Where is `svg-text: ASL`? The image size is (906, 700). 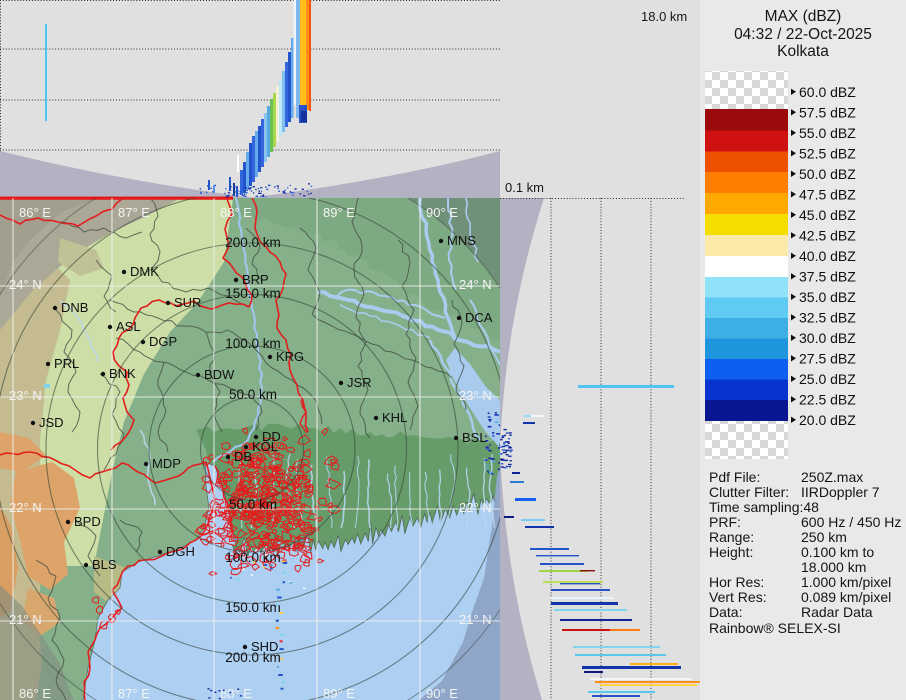 svg-text: ASL is located at coordinates (128, 326).